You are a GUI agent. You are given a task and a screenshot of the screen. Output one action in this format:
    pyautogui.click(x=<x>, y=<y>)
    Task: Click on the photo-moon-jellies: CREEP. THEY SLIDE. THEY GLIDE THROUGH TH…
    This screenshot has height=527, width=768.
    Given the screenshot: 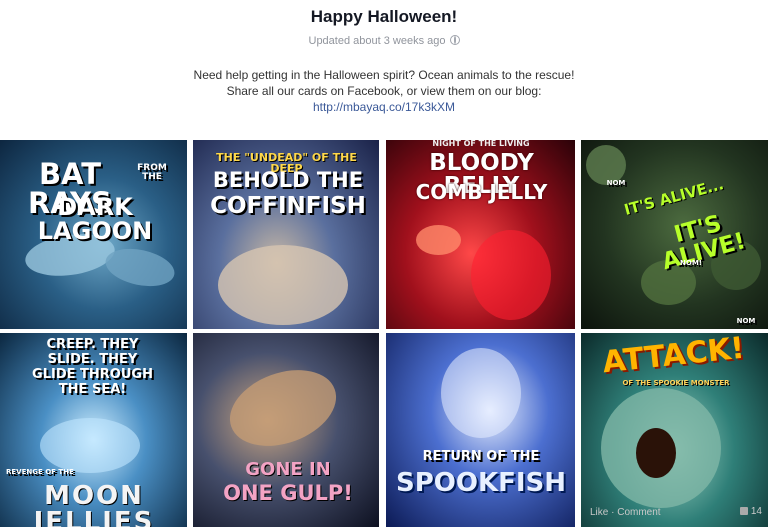 What is the action you would take?
    pyautogui.click(x=93, y=430)
    